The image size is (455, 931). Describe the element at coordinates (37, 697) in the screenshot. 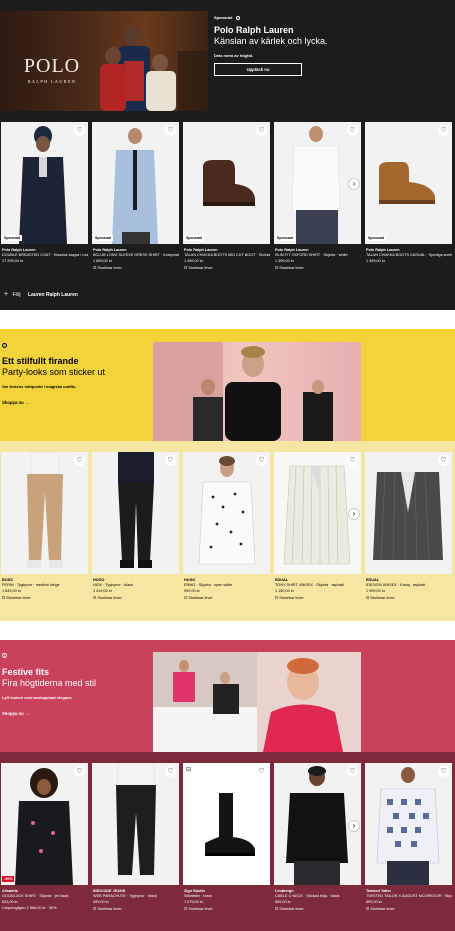

I see `festive-desc: Lyft looken med avslappnad elegans.` at that location.